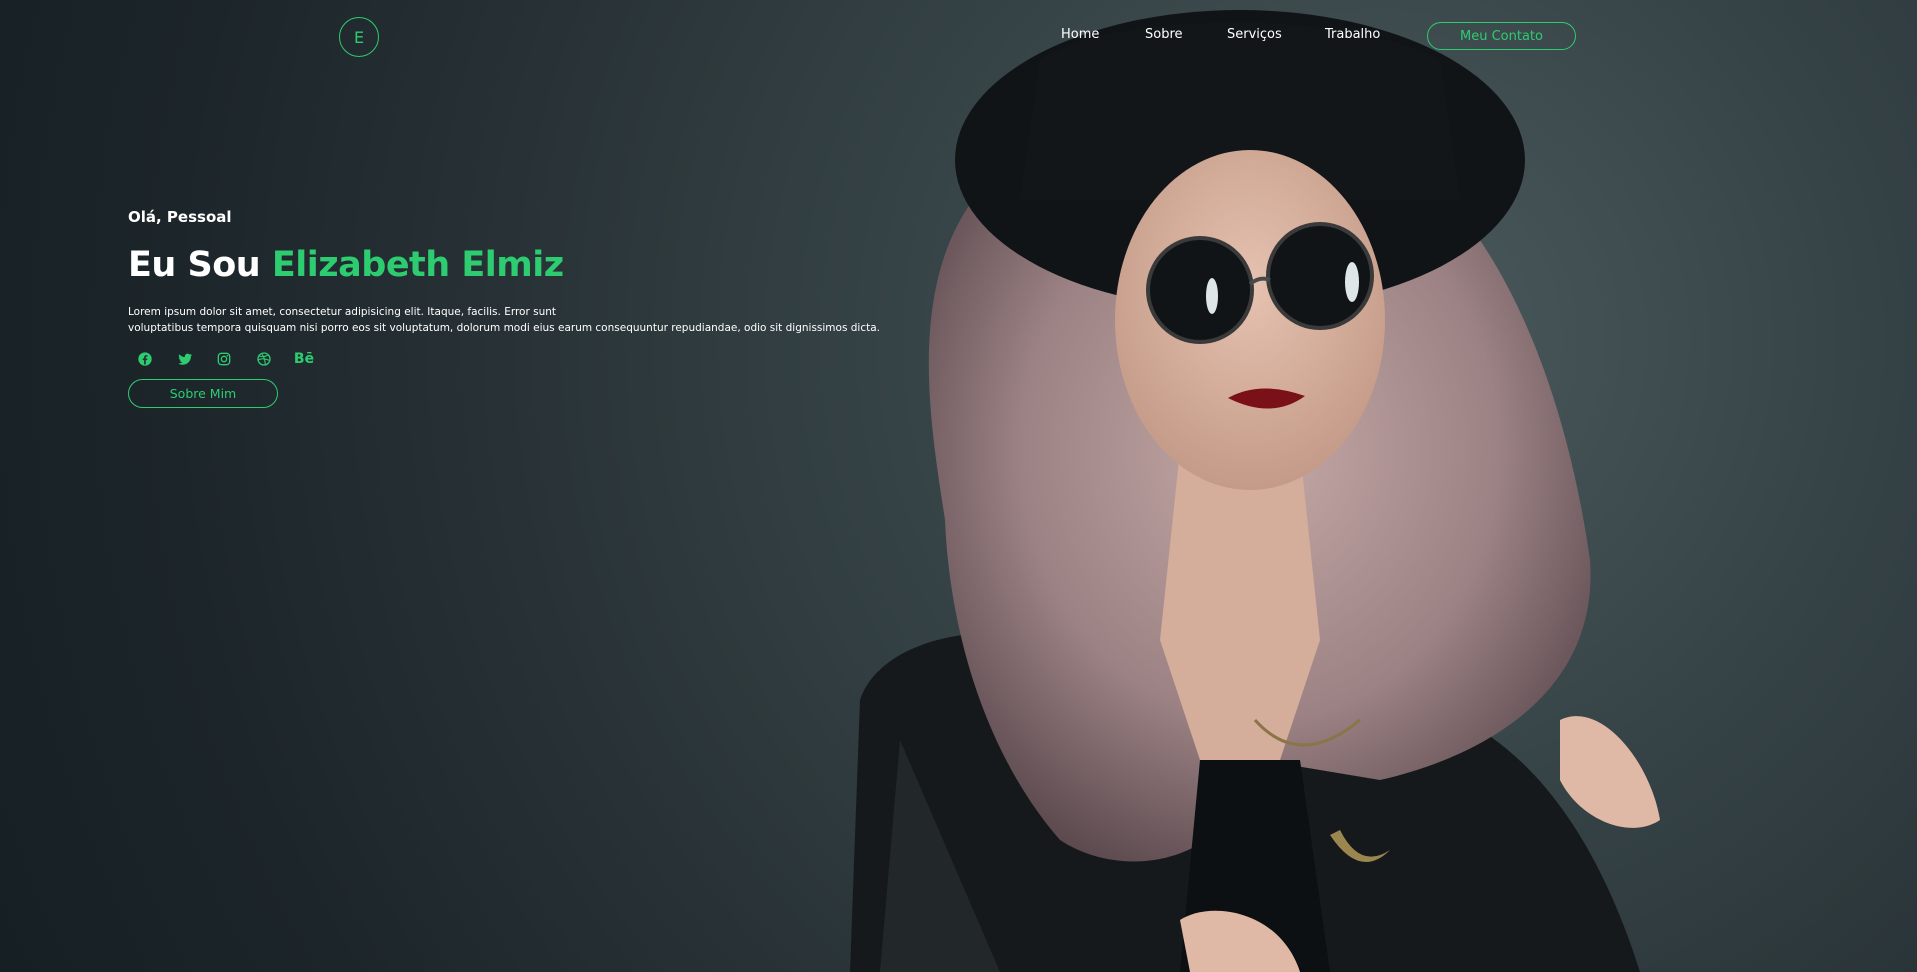 The image size is (1917, 972). I want to click on hero-title-prefix: Eu Sou, so click(194, 265).